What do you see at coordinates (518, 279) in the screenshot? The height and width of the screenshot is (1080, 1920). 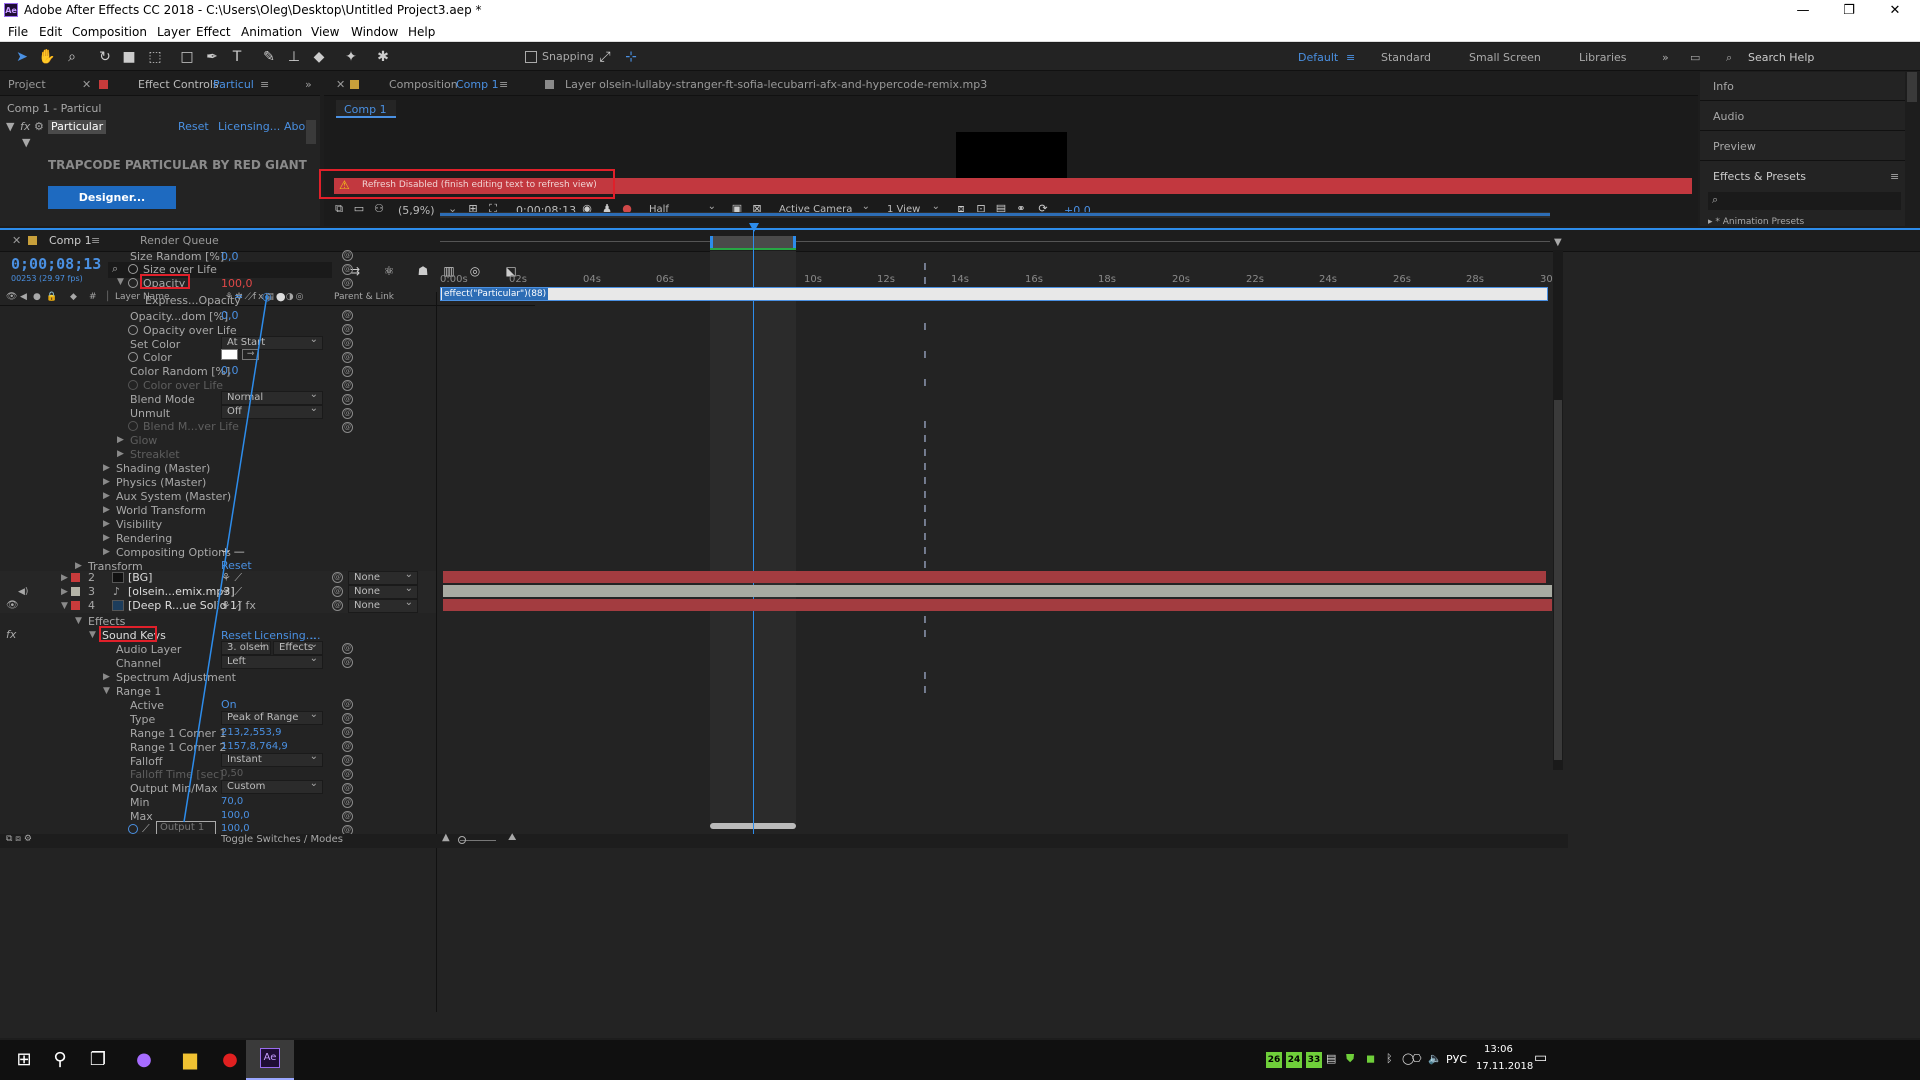 I see `ruler-tick: 02s` at bounding box center [518, 279].